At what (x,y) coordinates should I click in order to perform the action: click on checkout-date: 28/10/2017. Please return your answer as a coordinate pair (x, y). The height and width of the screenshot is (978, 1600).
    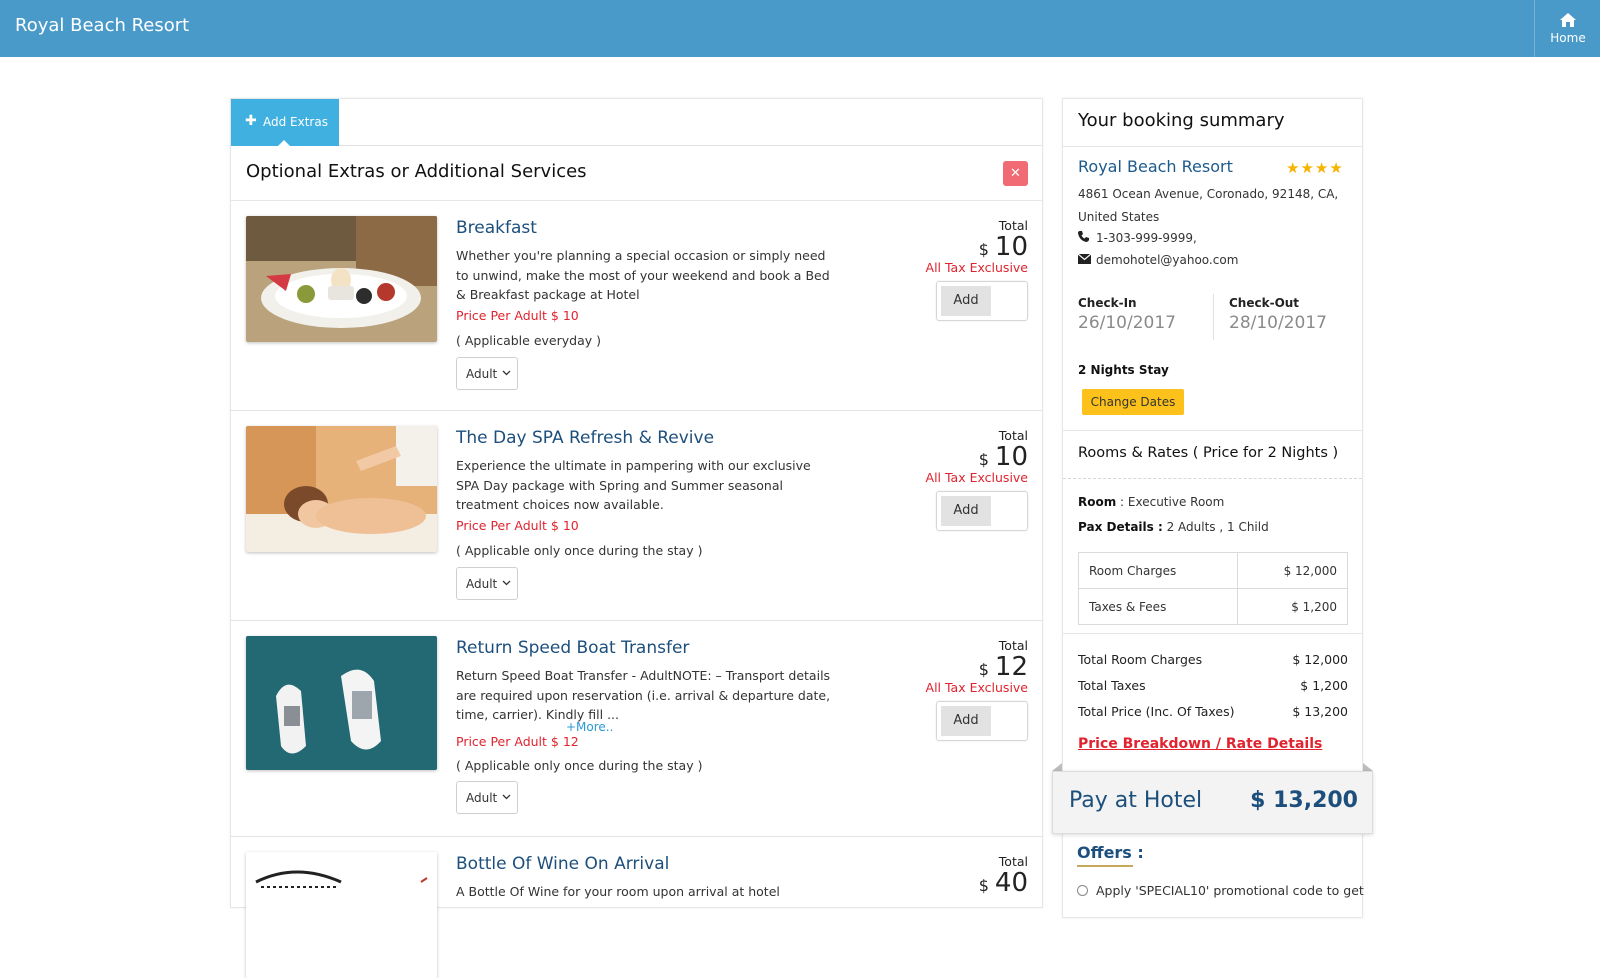
    Looking at the image, I should click on (1278, 323).